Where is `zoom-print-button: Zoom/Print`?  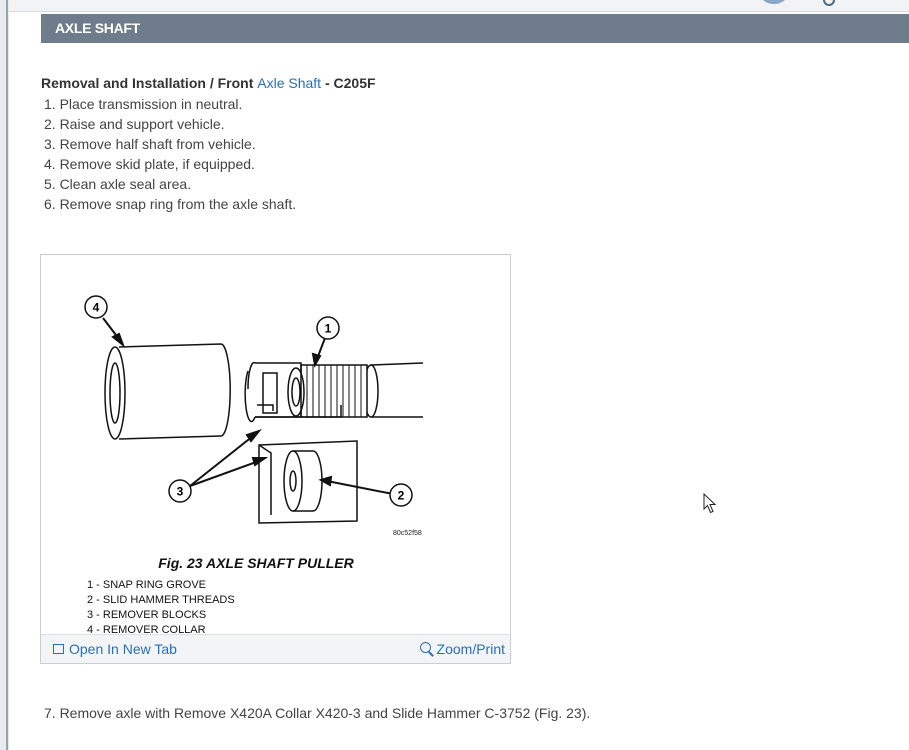
zoom-print-button: Zoom/Print is located at coordinates (462, 649).